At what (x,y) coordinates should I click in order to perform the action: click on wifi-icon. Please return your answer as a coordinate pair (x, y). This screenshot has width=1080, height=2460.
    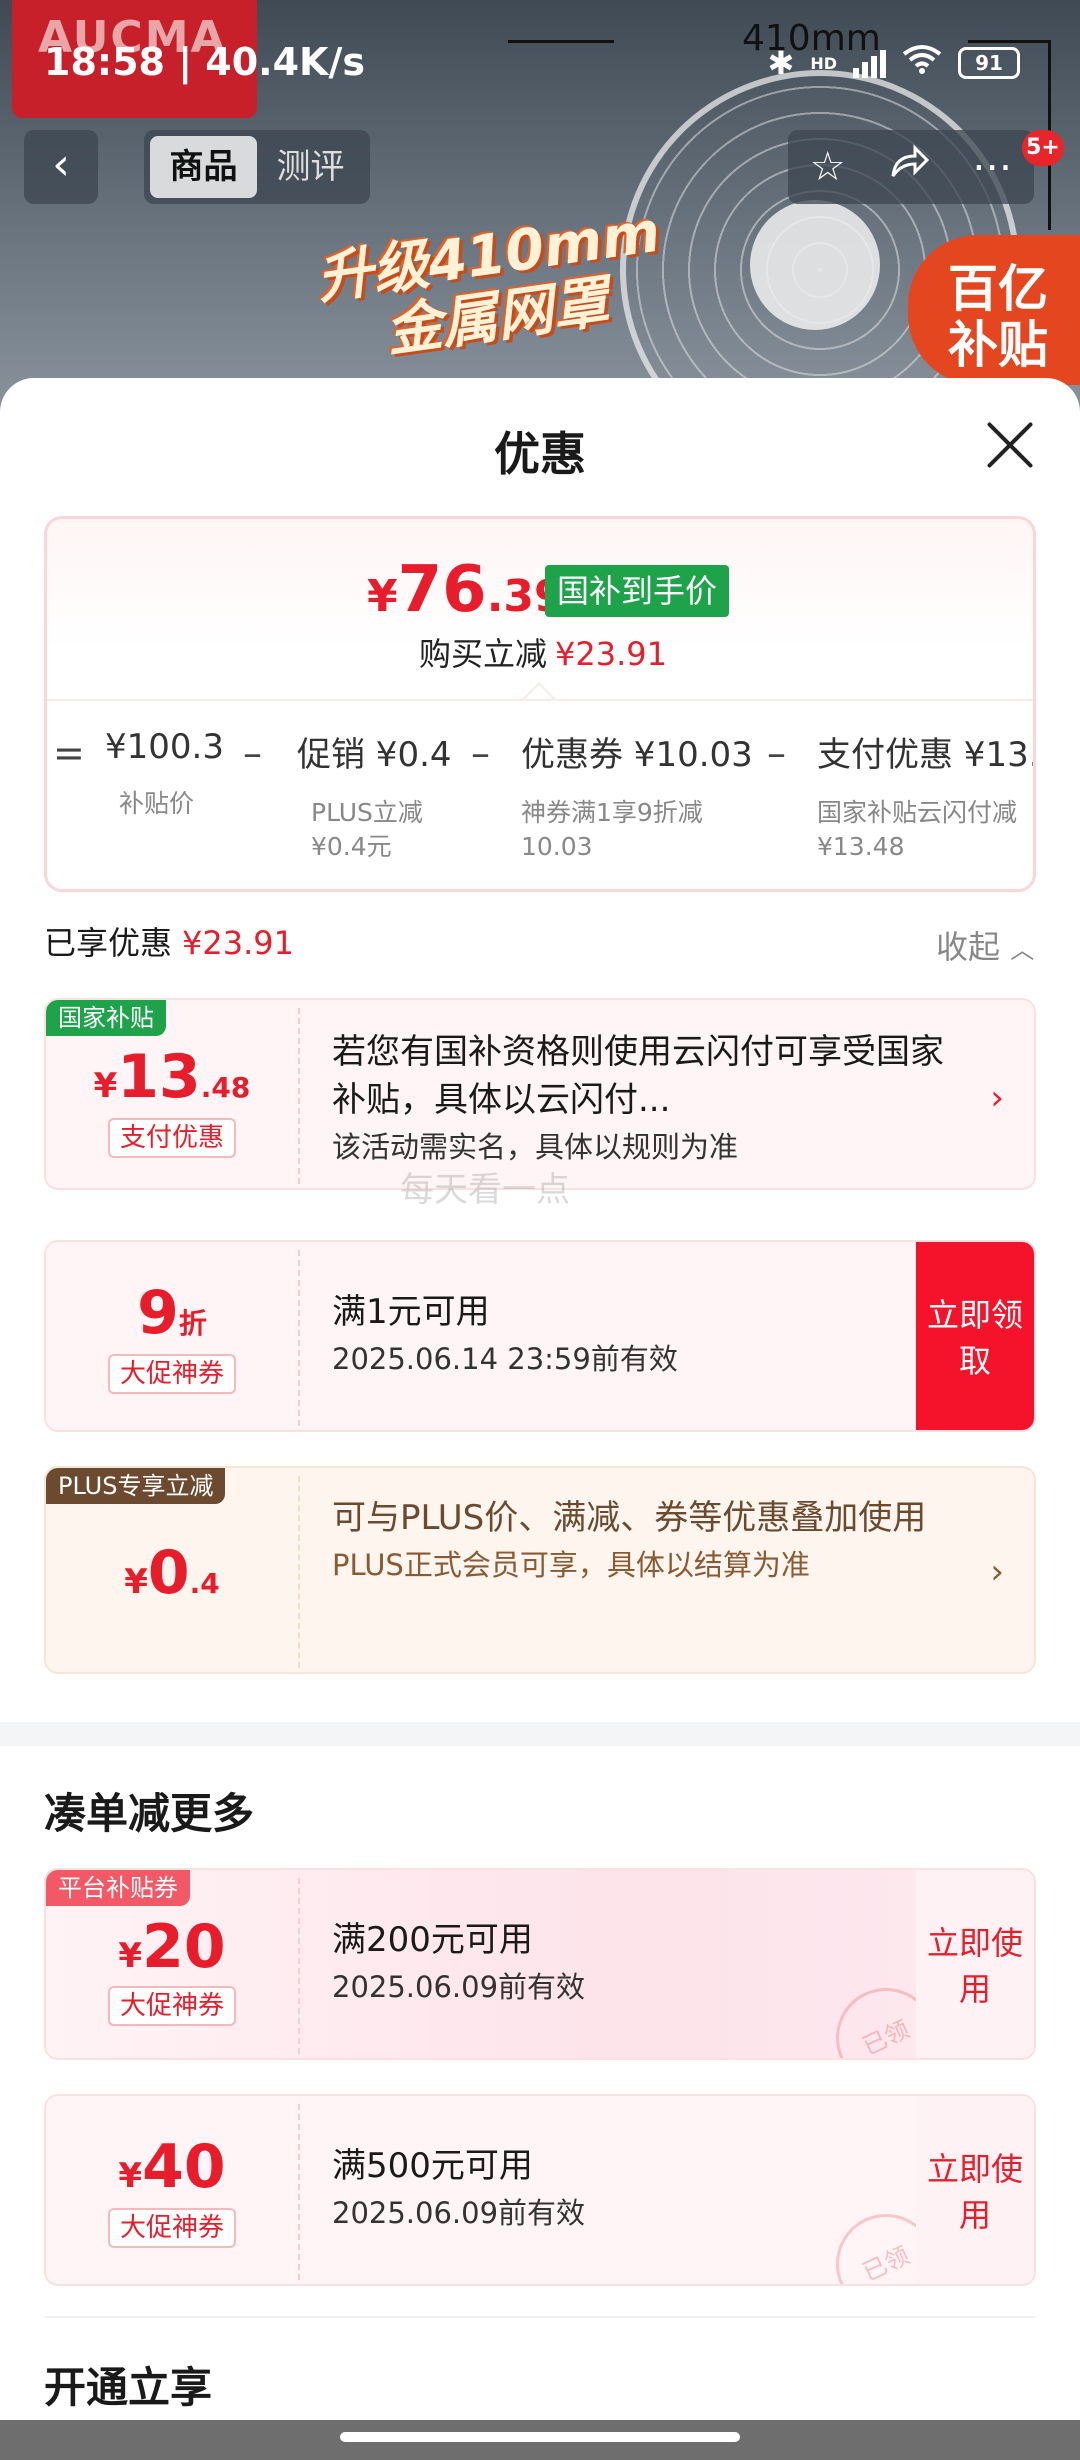
    Looking at the image, I should click on (922, 63).